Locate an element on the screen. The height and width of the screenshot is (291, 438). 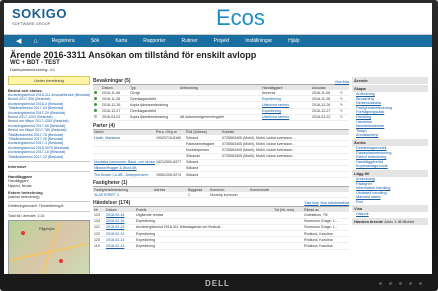
hantera-heading: Hantera ärende Arkiv 1 till tilbelst is located at coordinates (390, 222).